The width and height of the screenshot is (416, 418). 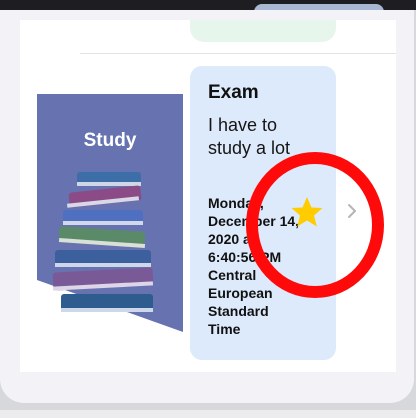 What do you see at coordinates (249, 136) in the screenshot?
I see `message-body: I have to study a lot` at bounding box center [249, 136].